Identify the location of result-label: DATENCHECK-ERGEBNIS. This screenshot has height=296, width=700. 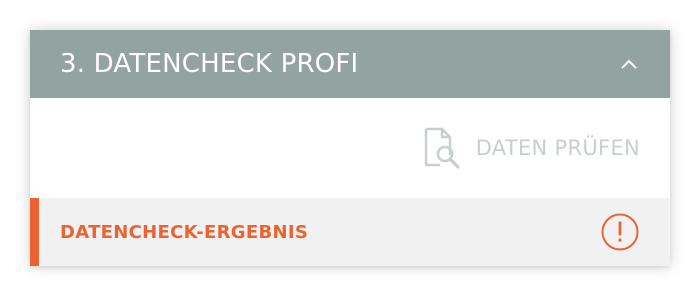
(184, 232).